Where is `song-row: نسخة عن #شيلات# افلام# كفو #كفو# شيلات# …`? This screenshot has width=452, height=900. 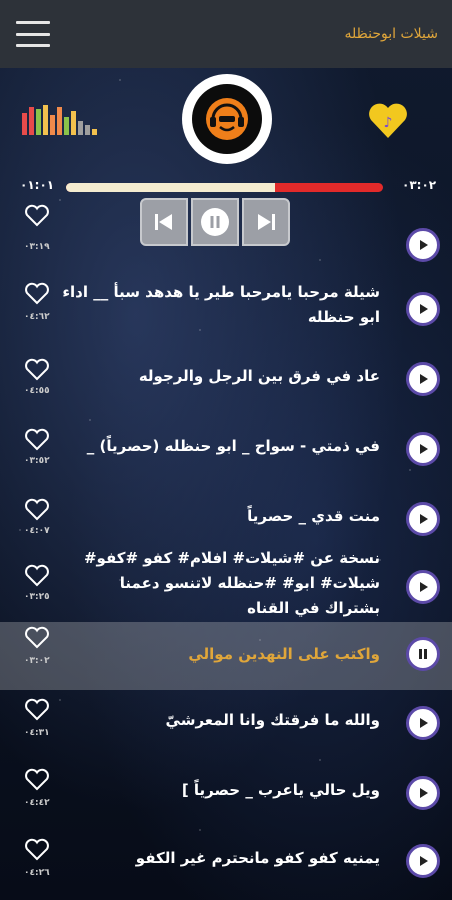
song-row: نسخة عن #شيلات# افلام# كفو #كفو# شيلات# … is located at coordinates (226, 585).